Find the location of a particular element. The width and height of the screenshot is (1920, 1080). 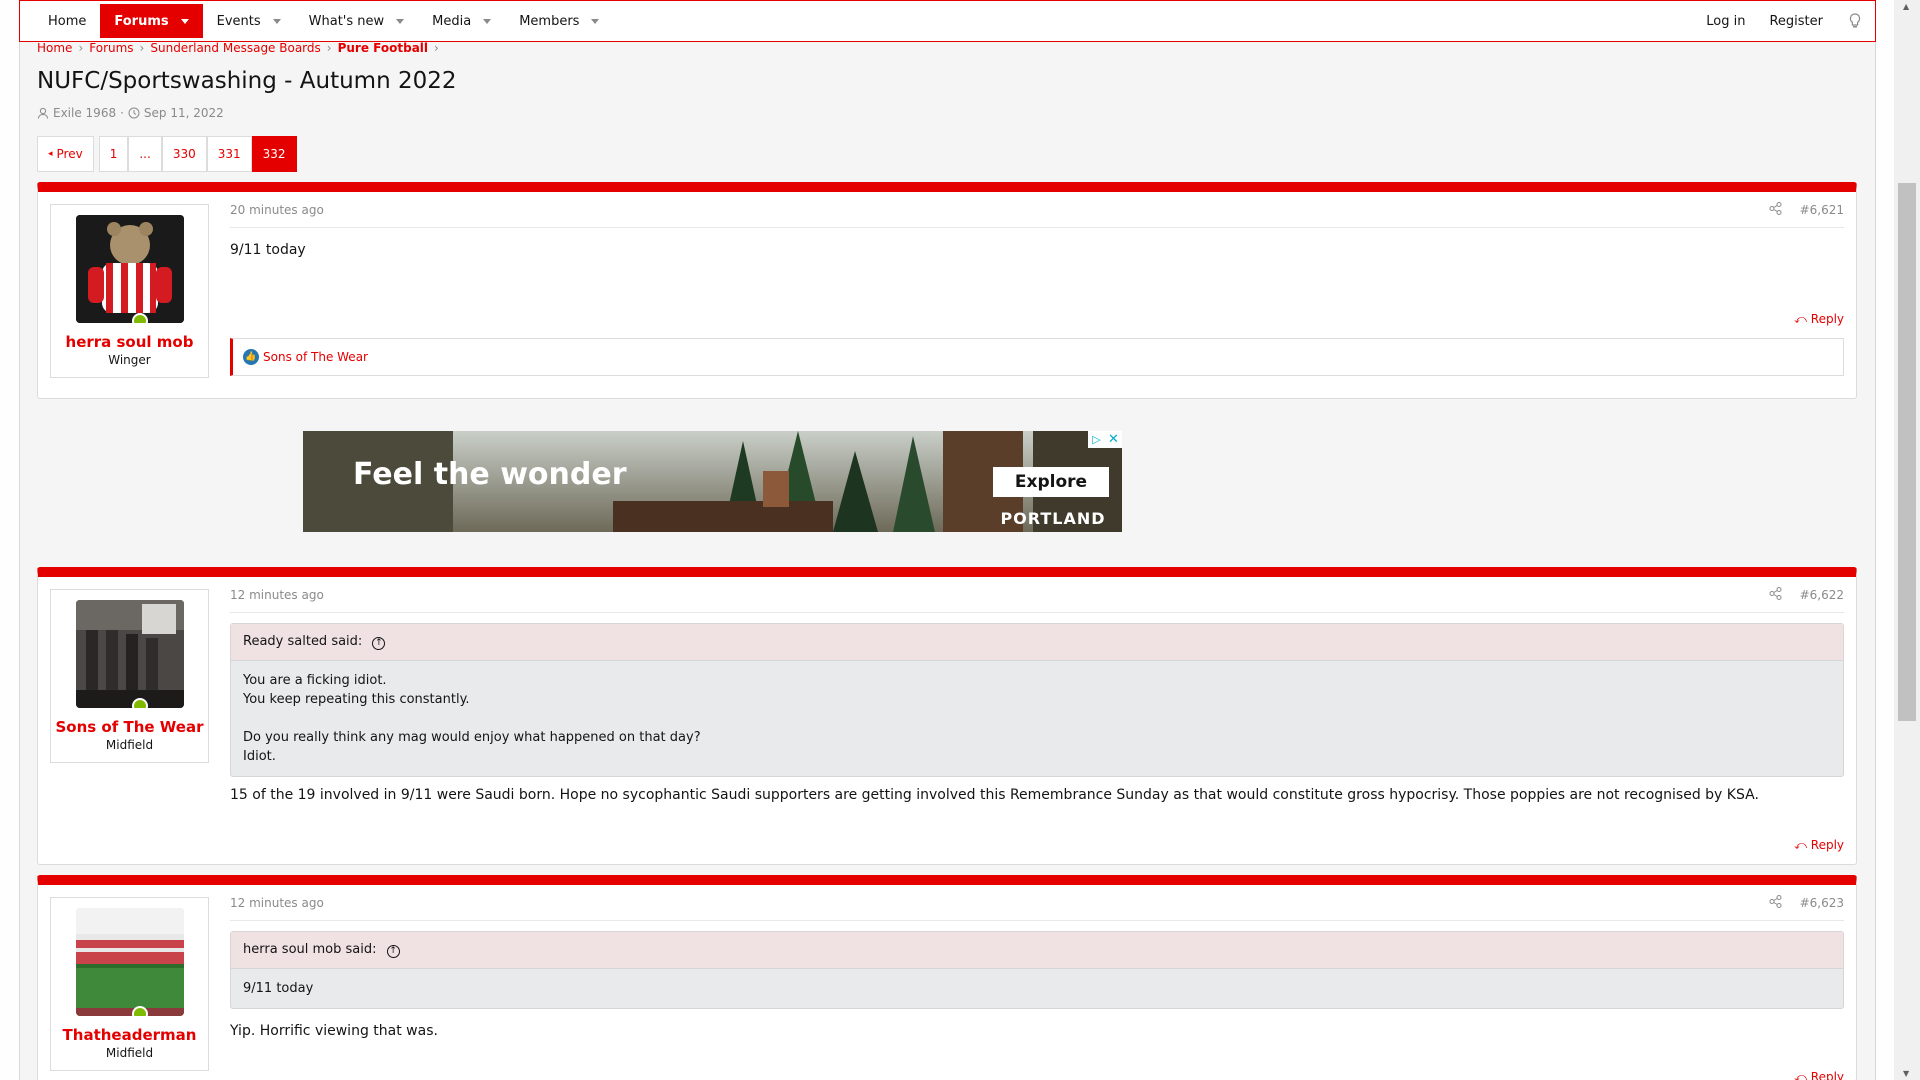

thread-meta: Exile 1968 · Sep 11, 2022 is located at coordinates (130, 113).